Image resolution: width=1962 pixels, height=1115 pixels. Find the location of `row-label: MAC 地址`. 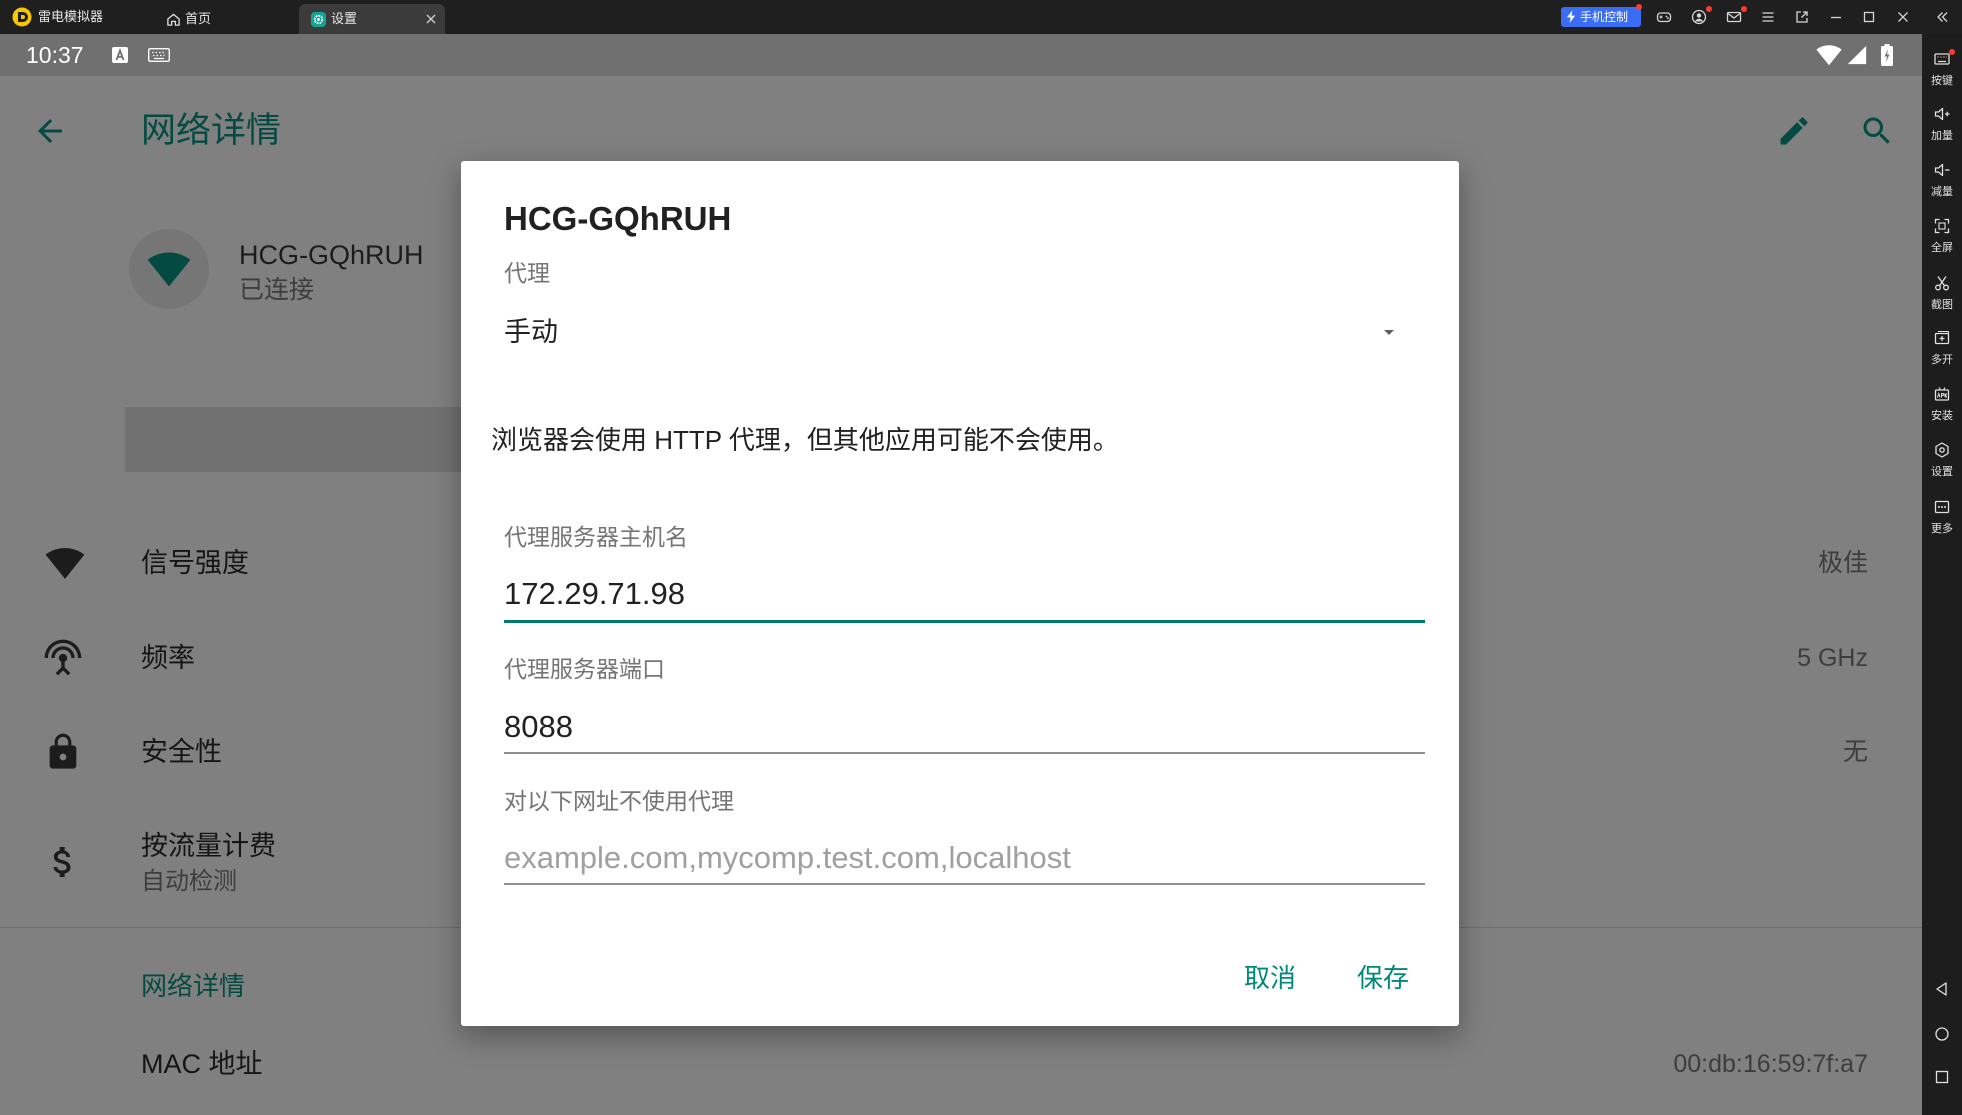

row-label: MAC 地址 is located at coordinates (202, 1064).